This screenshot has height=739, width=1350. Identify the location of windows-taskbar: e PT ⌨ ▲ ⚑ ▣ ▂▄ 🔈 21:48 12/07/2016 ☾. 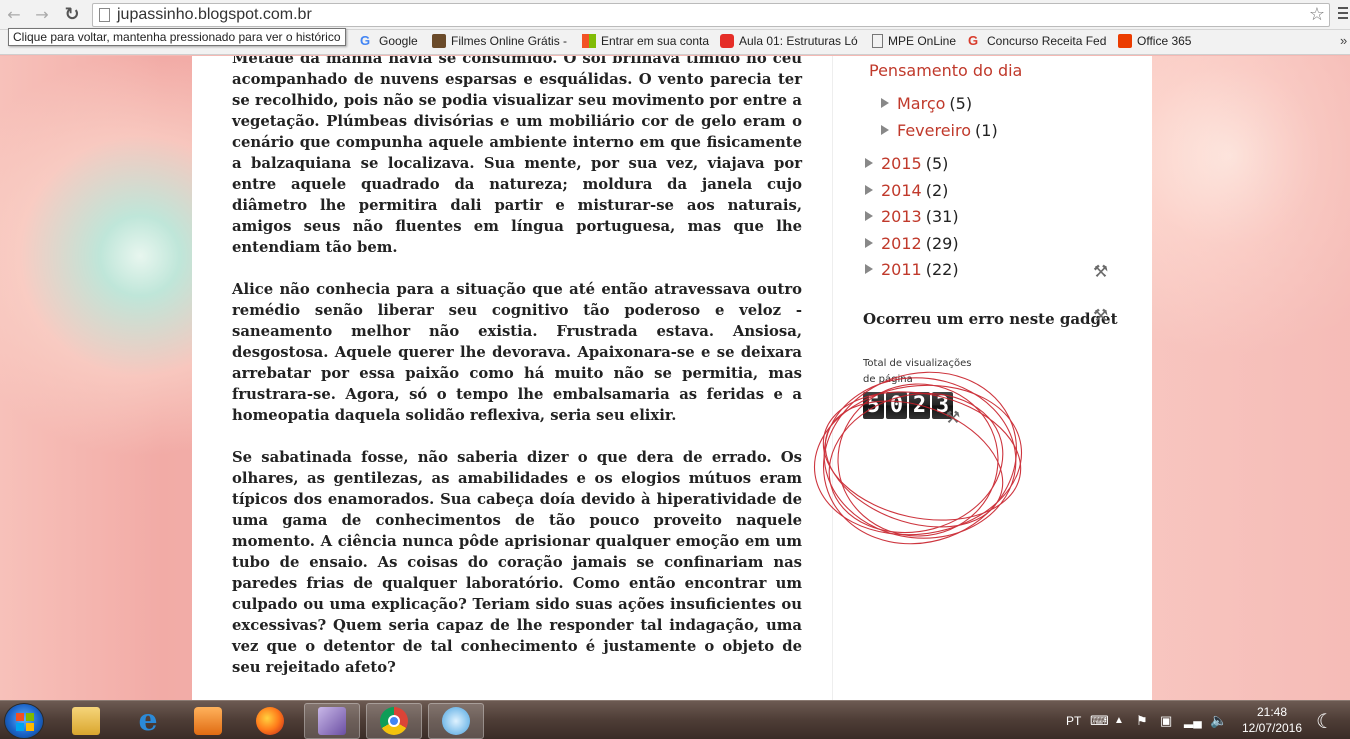
(675, 719).